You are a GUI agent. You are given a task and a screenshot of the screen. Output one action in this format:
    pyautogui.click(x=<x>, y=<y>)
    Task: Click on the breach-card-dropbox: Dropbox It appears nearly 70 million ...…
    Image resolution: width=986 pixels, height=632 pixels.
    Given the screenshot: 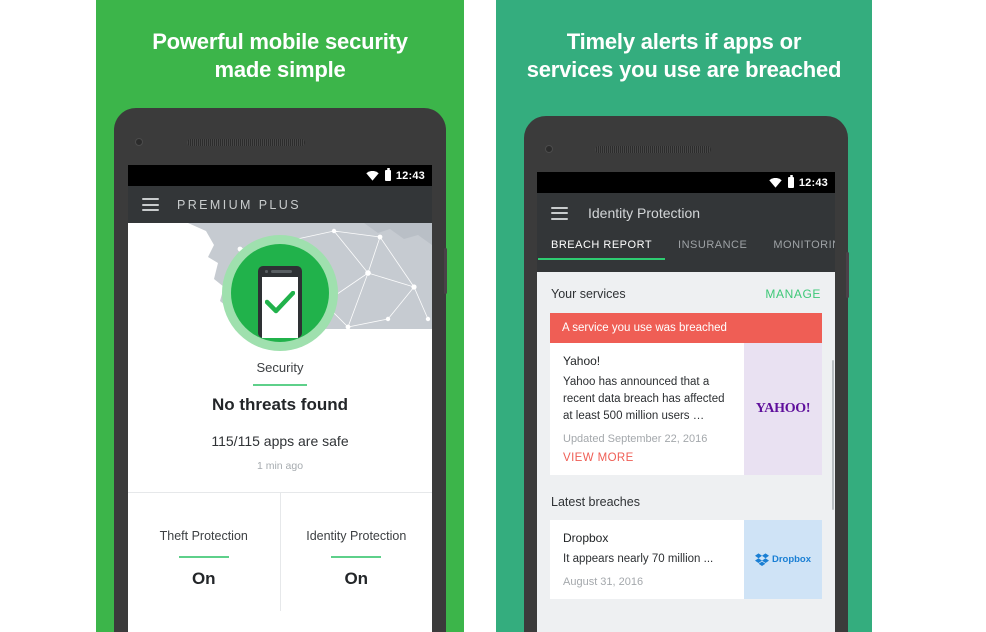 What is the action you would take?
    pyautogui.click(x=686, y=559)
    